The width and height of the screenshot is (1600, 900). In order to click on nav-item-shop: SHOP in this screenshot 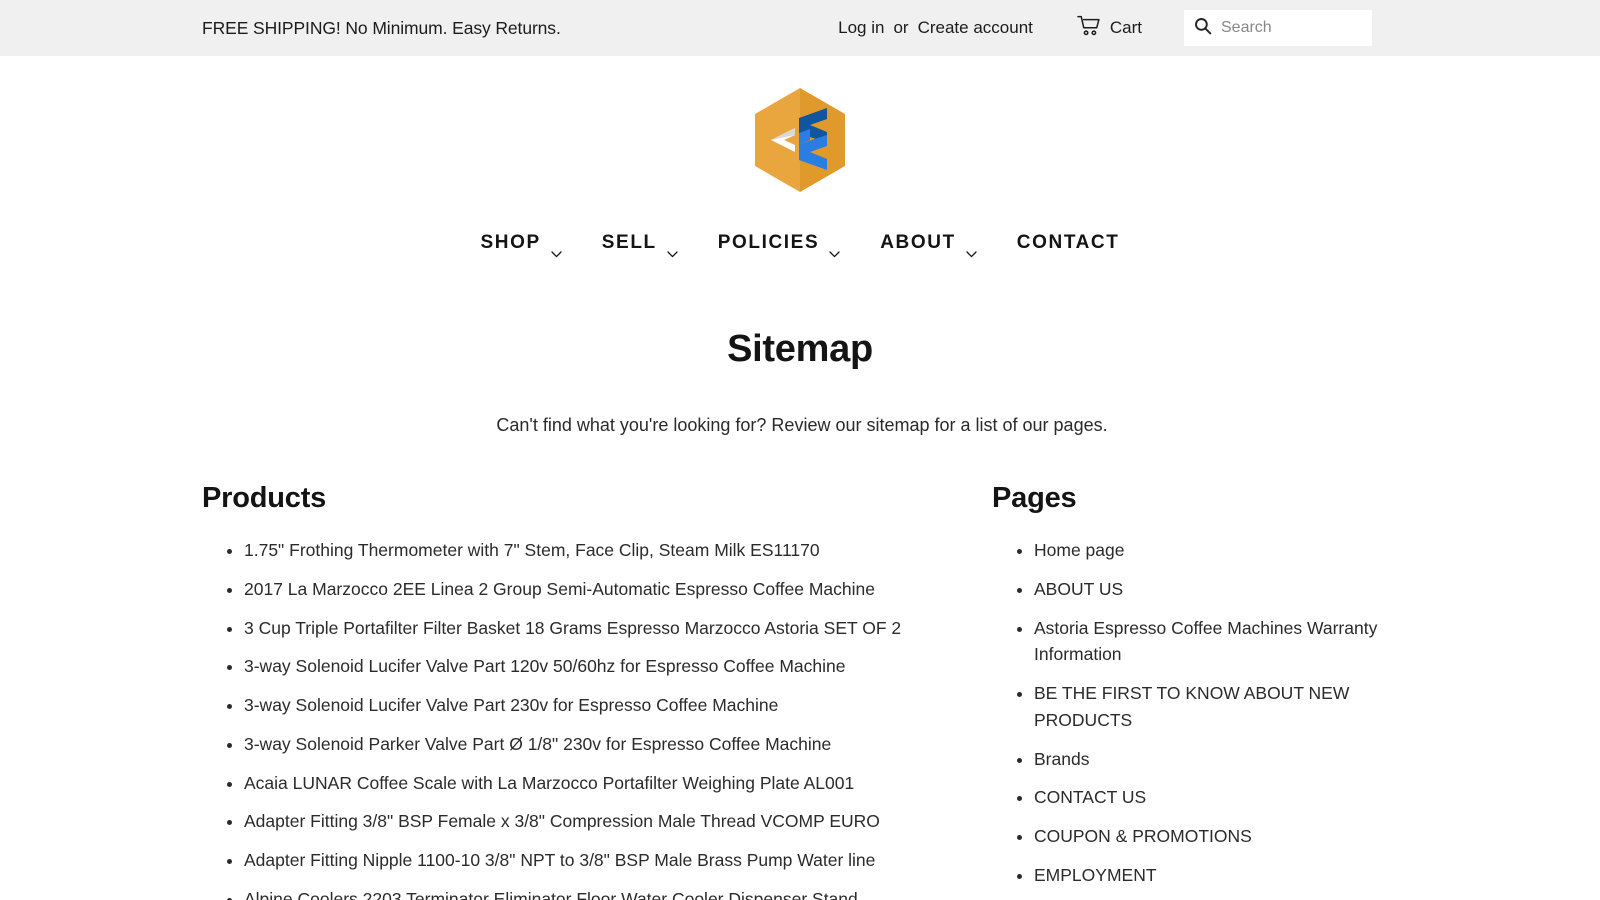, I will do `click(521, 243)`.